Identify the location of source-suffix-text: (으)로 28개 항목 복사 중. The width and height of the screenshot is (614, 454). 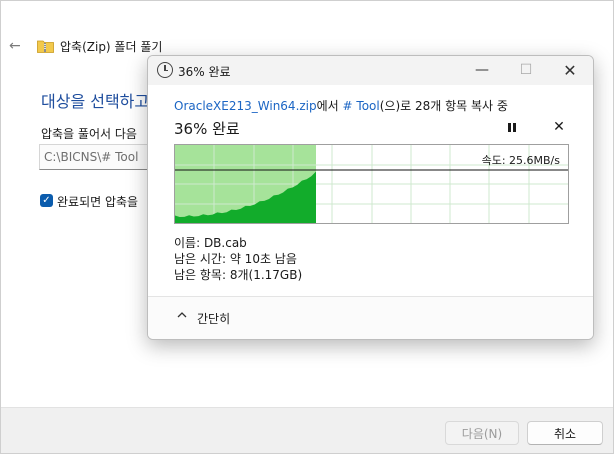
(443, 106).